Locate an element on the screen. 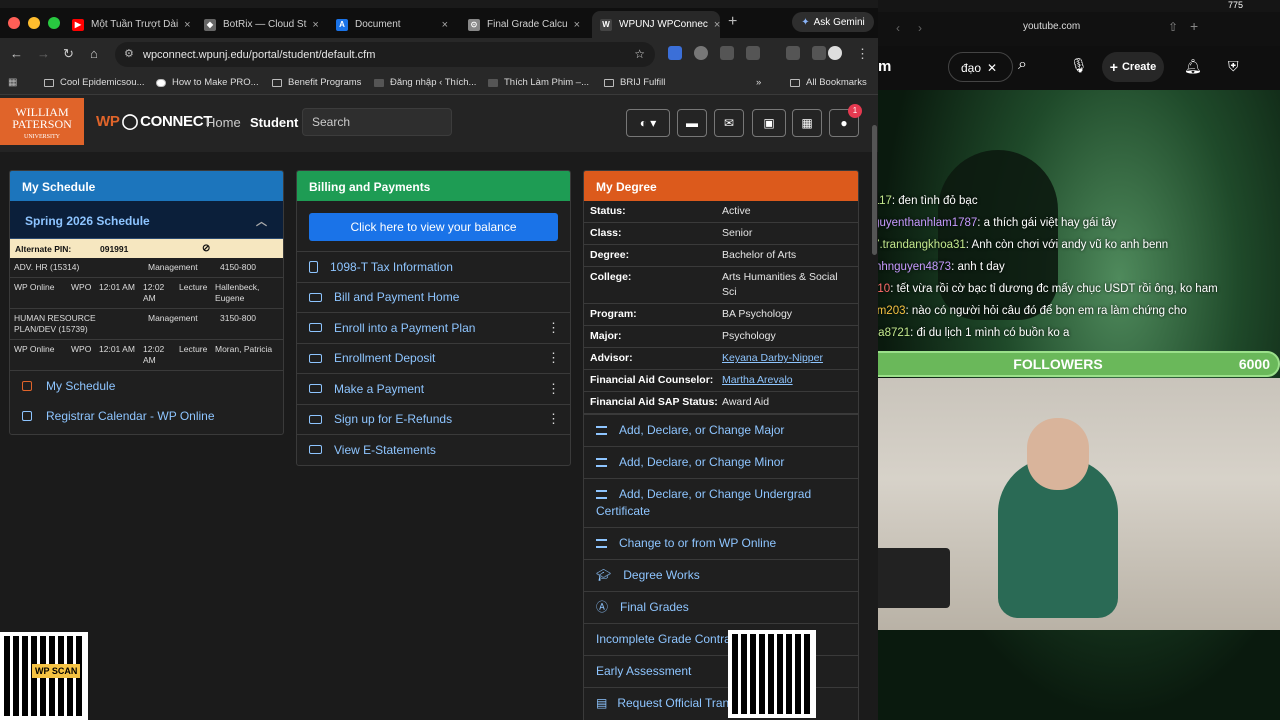 The width and height of the screenshot is (1280, 720). degree-link: Change to or from WP Online is located at coordinates (721, 543).